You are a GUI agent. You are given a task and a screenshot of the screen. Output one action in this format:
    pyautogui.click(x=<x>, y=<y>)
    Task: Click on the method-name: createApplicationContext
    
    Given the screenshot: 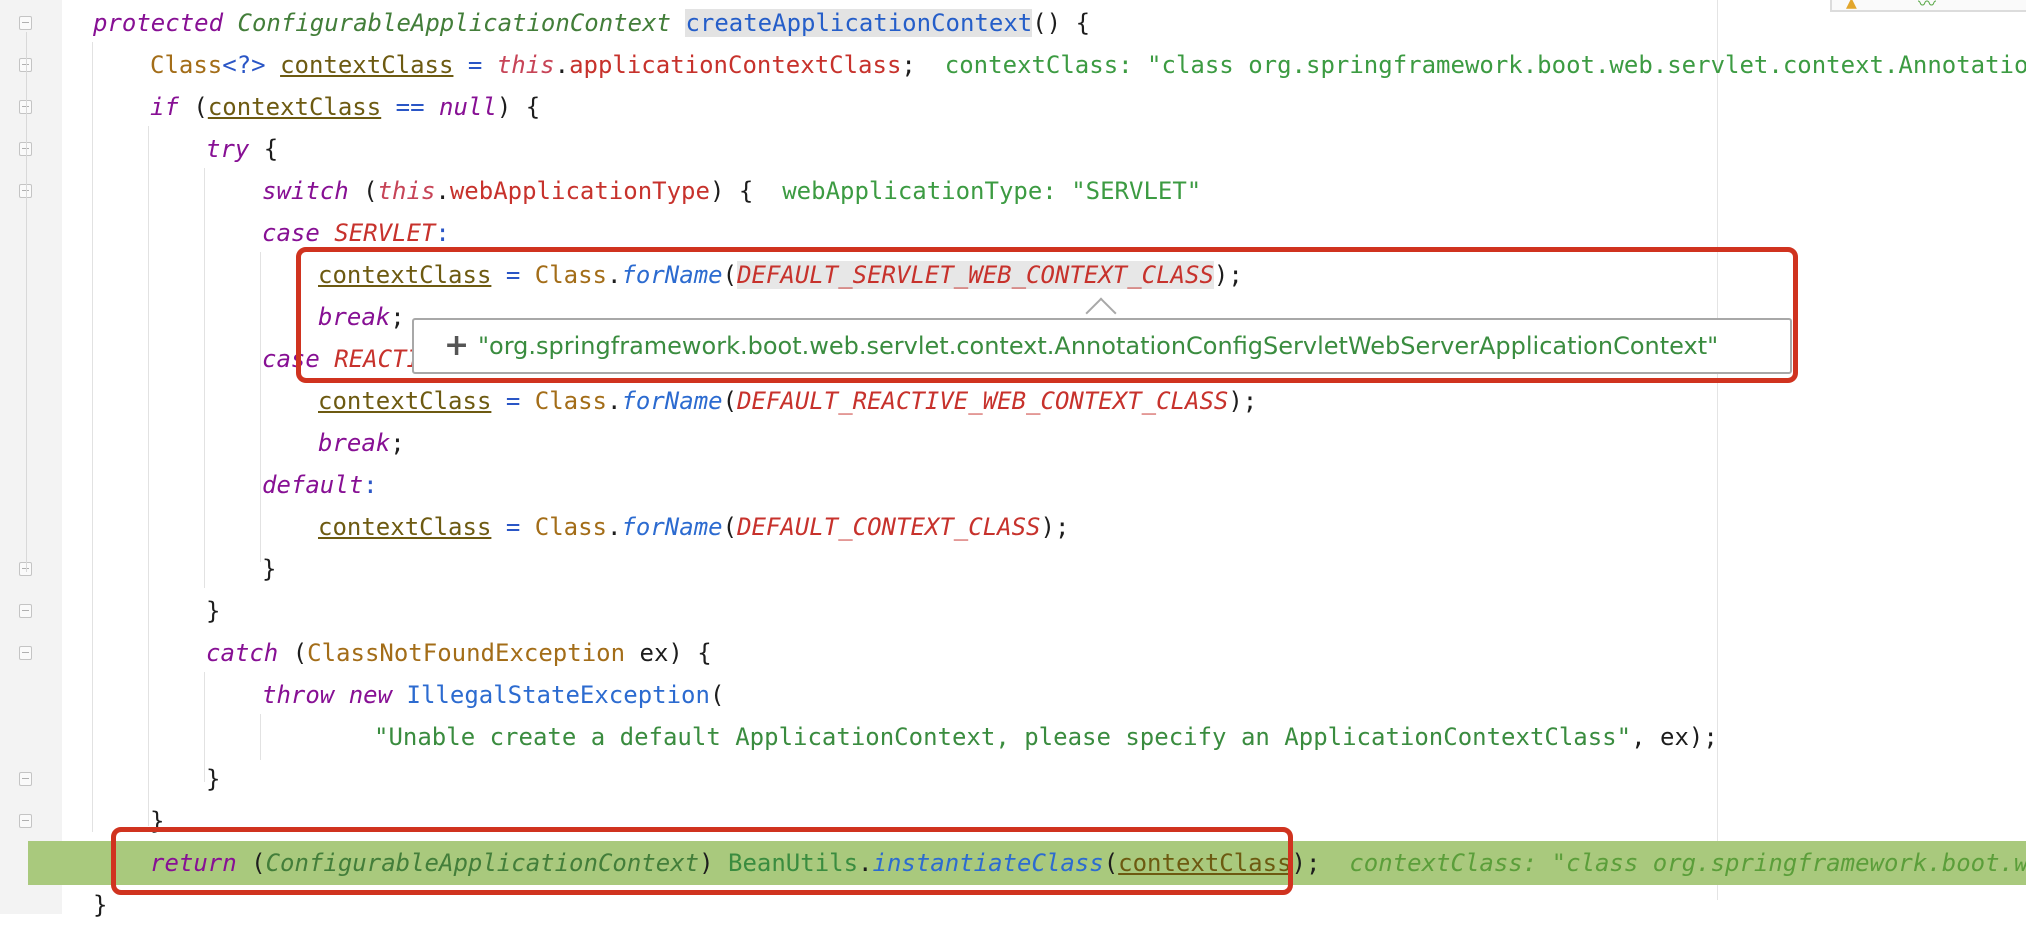 What is the action you would take?
    pyautogui.click(x=859, y=23)
    